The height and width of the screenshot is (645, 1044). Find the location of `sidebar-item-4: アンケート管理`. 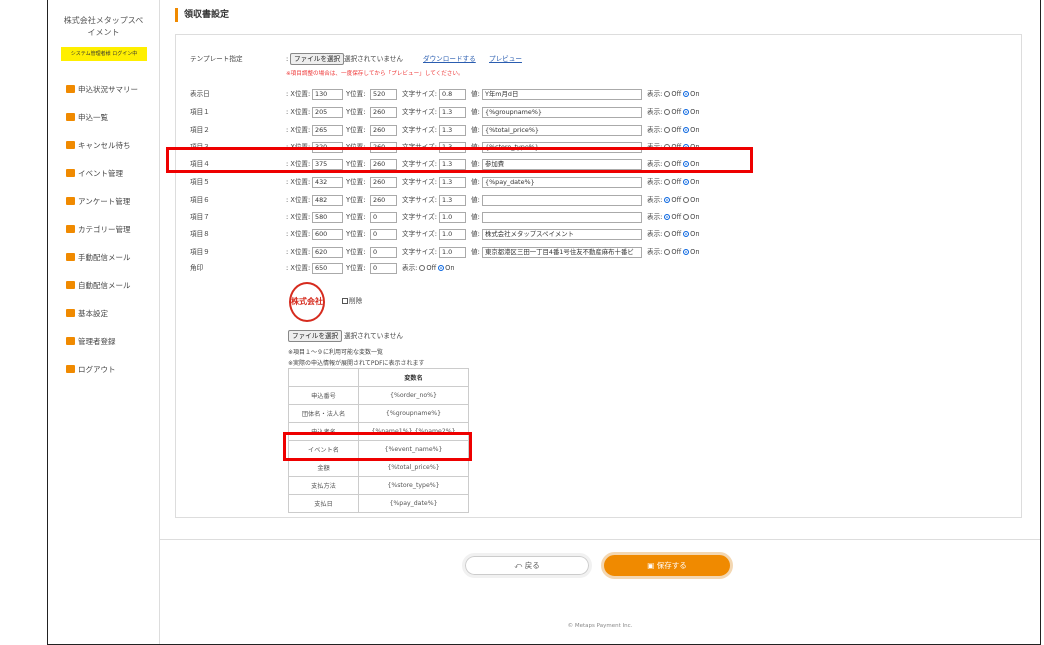

sidebar-item-4: アンケート管理 is located at coordinates (103, 201).